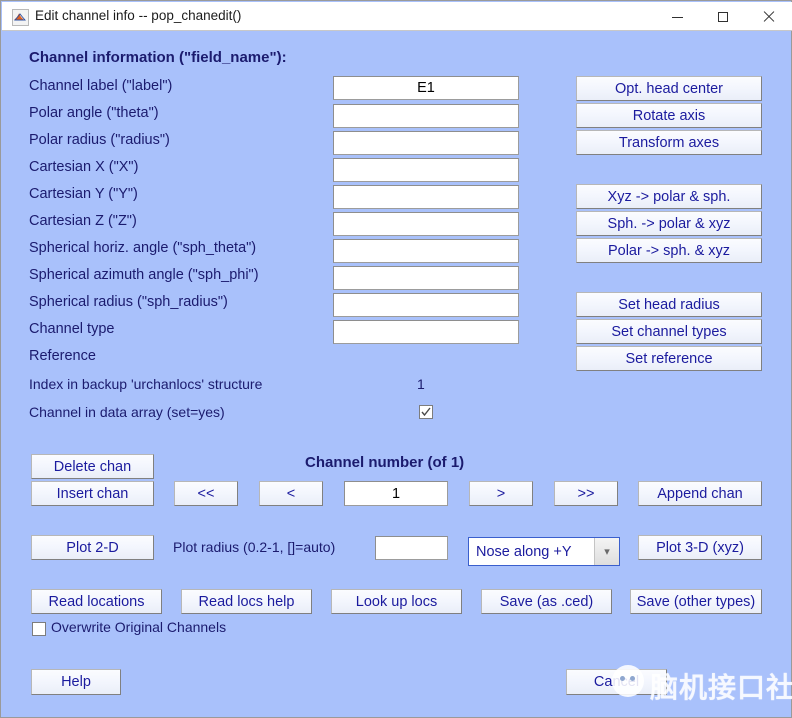 This screenshot has width=792, height=718. I want to click on field-label-backup-index: Index in backup 'urchanlocs' structure, so click(146, 384).